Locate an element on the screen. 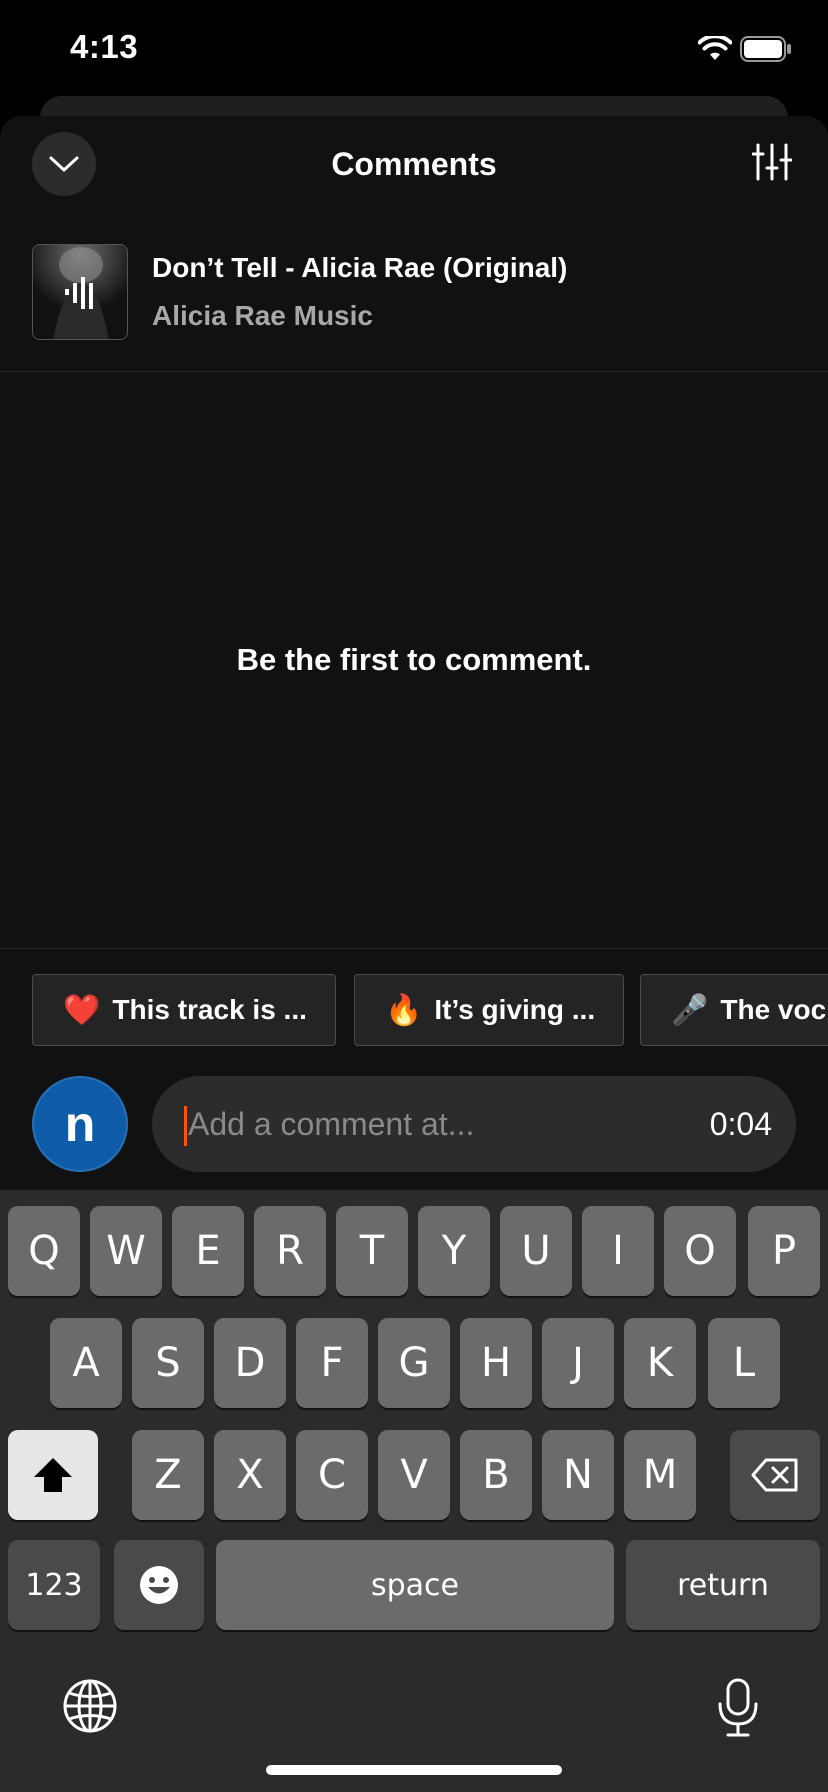 Image resolution: width=828 pixels, height=1792 pixels. numbers-key: 123 is located at coordinates (54, 1585).